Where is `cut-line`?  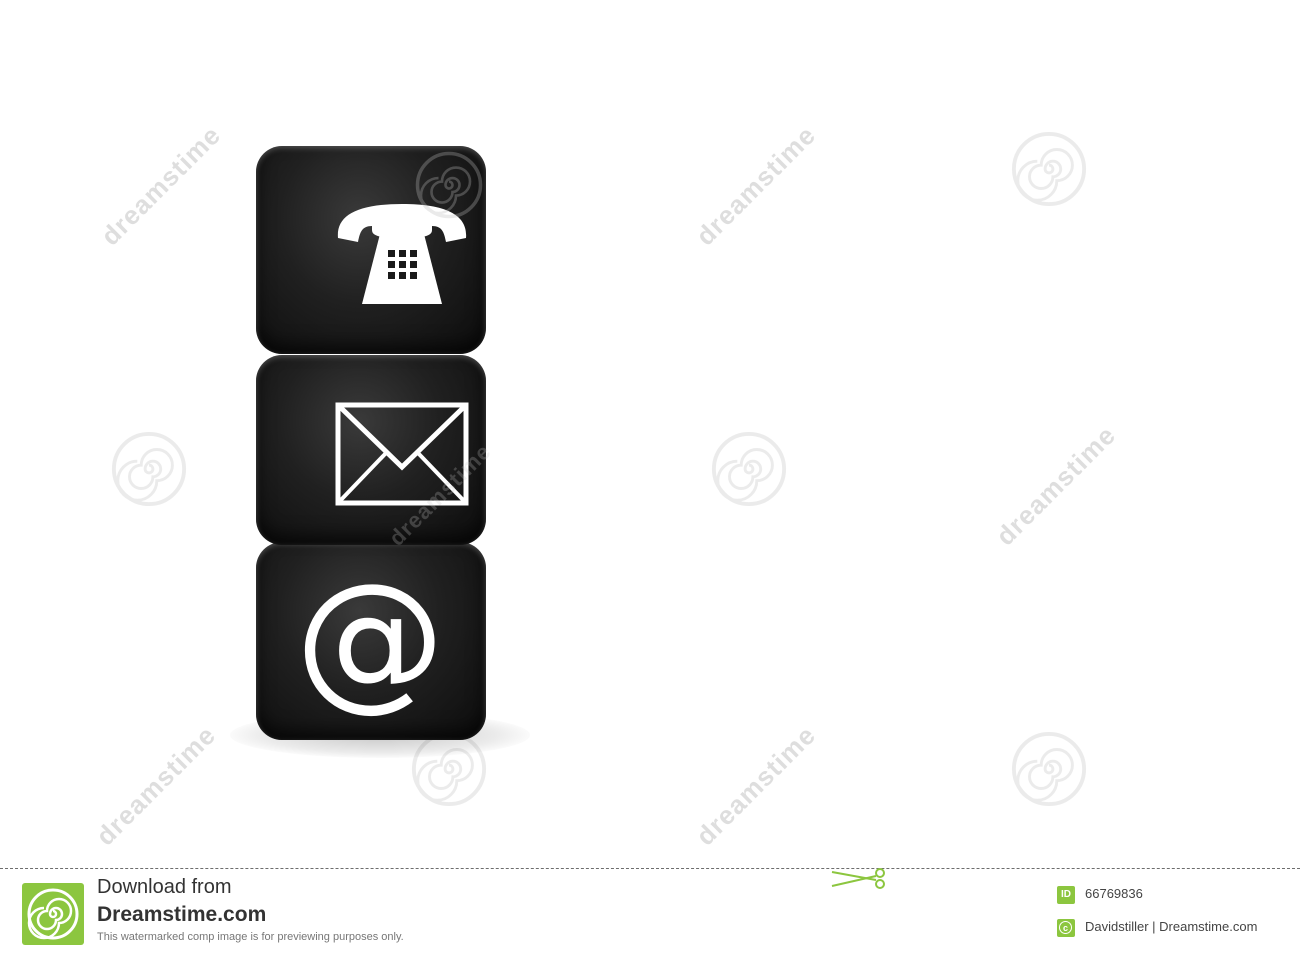
cut-line is located at coordinates (650, 868).